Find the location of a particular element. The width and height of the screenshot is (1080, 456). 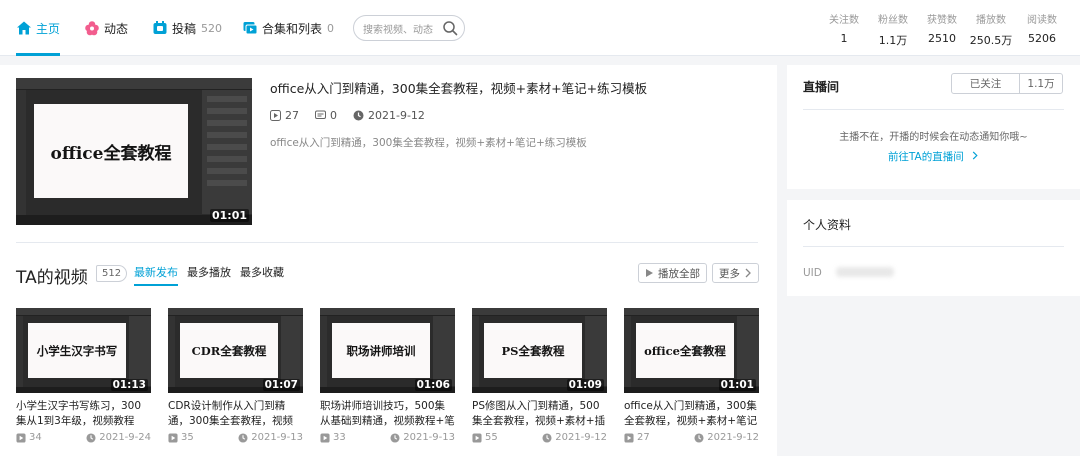

video-title: 职场讲师培训技巧，500集从基础到精通，视频教程+笔记 is located at coordinates (387, 414).